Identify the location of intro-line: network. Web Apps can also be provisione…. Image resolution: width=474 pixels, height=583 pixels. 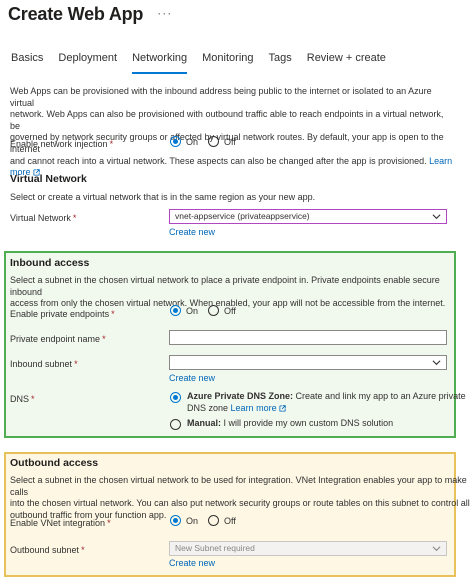
(227, 120).